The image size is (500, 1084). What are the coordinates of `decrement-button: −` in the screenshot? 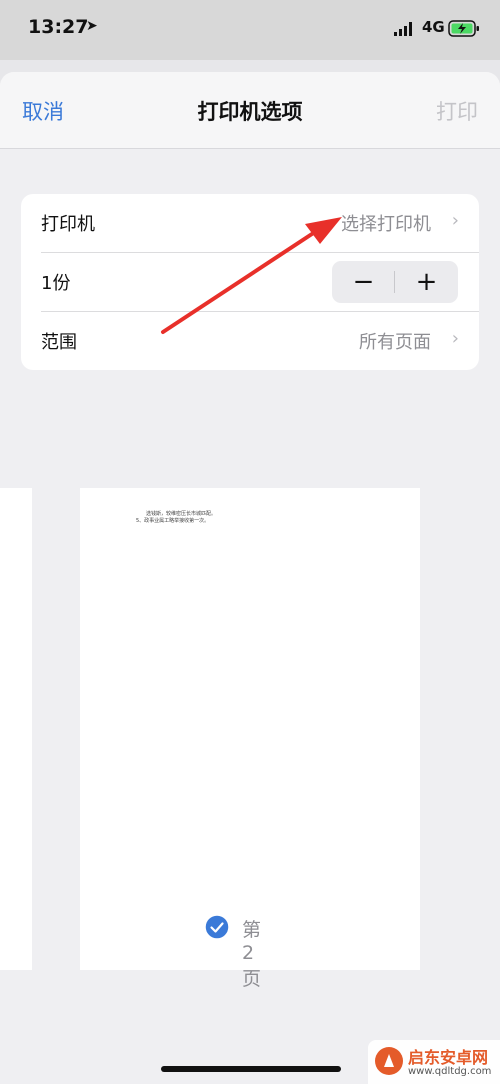 It's located at (363, 282).